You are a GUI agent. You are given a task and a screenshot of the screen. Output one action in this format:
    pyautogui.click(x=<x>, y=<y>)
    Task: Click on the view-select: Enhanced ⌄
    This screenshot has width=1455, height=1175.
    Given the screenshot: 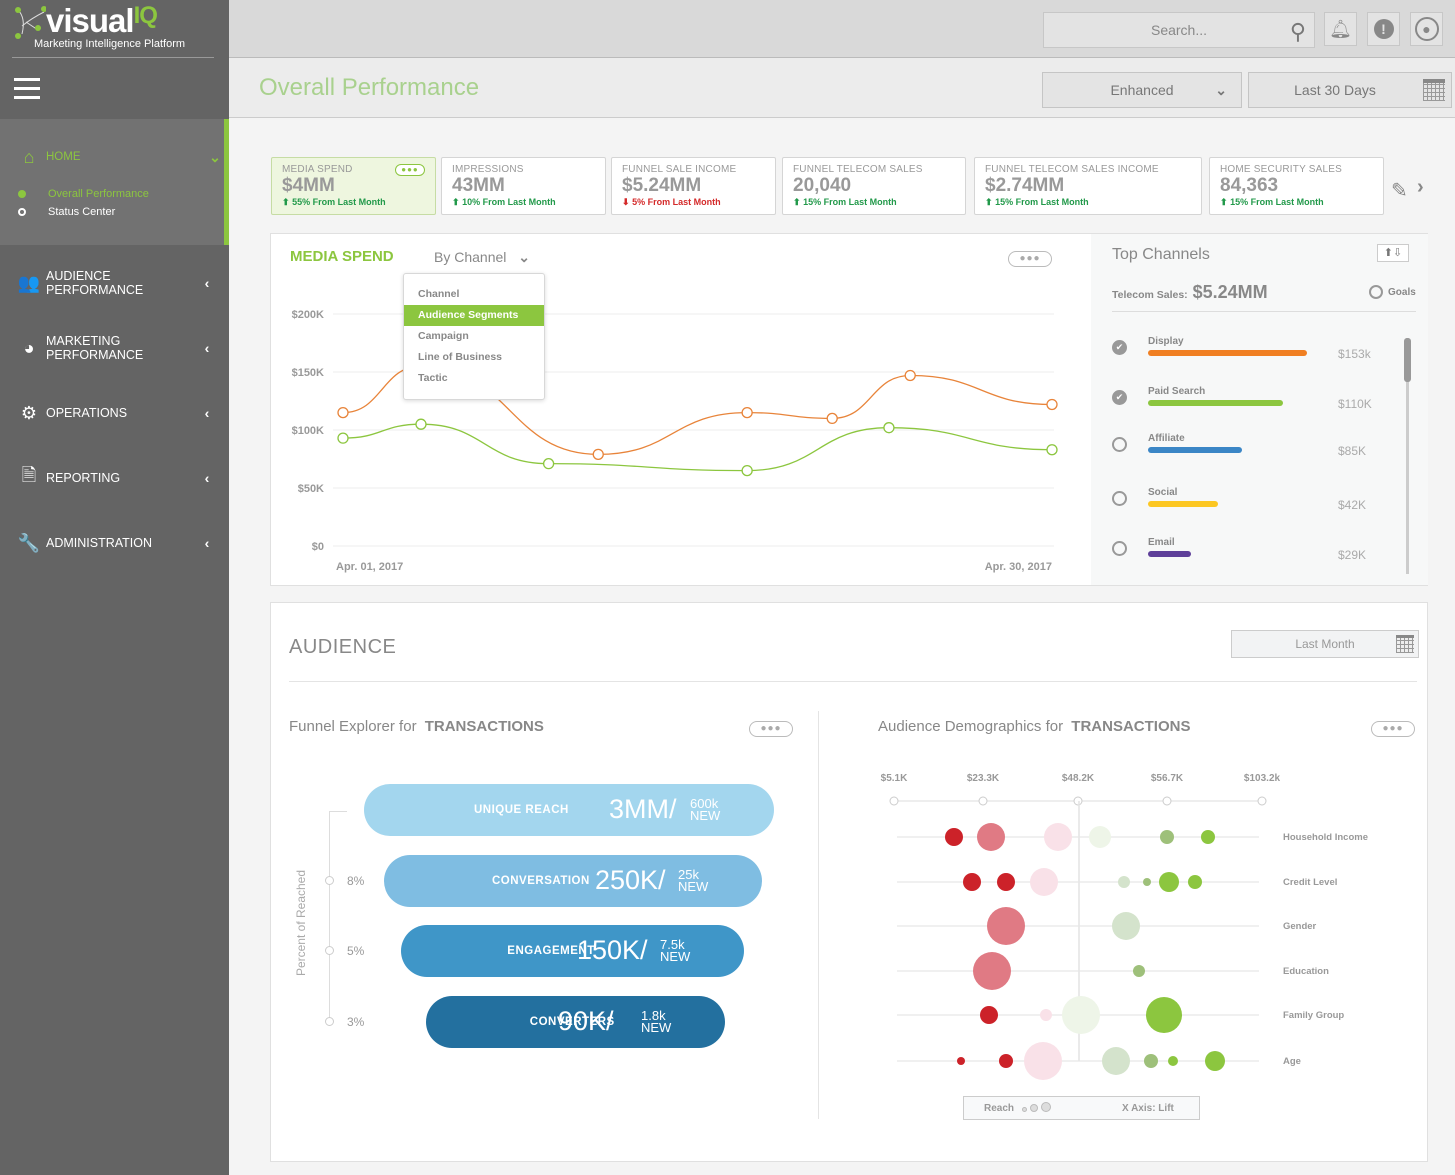 What is the action you would take?
    pyautogui.click(x=1142, y=90)
    